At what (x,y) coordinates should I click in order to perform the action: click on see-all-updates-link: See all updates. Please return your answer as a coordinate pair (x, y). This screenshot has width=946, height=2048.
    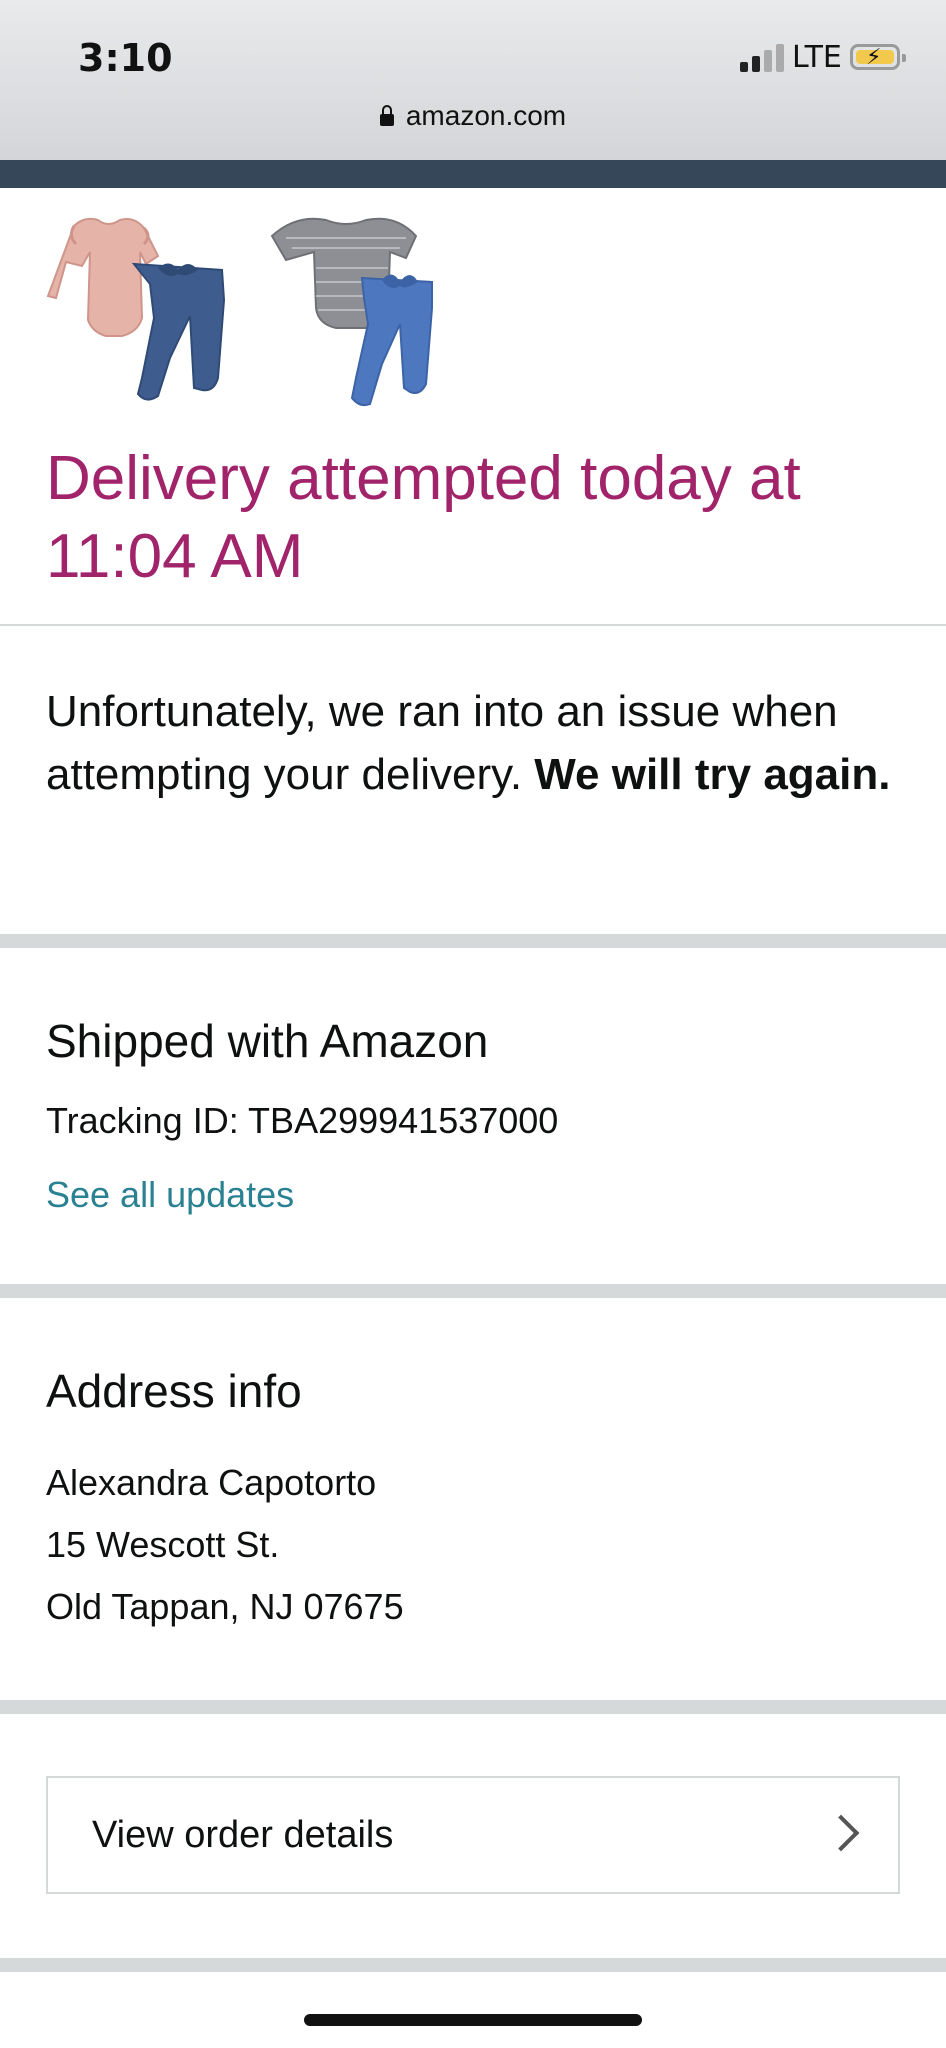
    Looking at the image, I should click on (170, 1195).